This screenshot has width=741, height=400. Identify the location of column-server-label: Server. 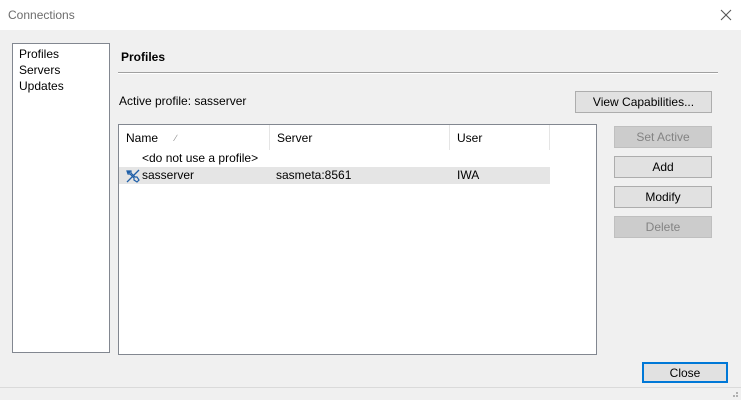
(295, 138).